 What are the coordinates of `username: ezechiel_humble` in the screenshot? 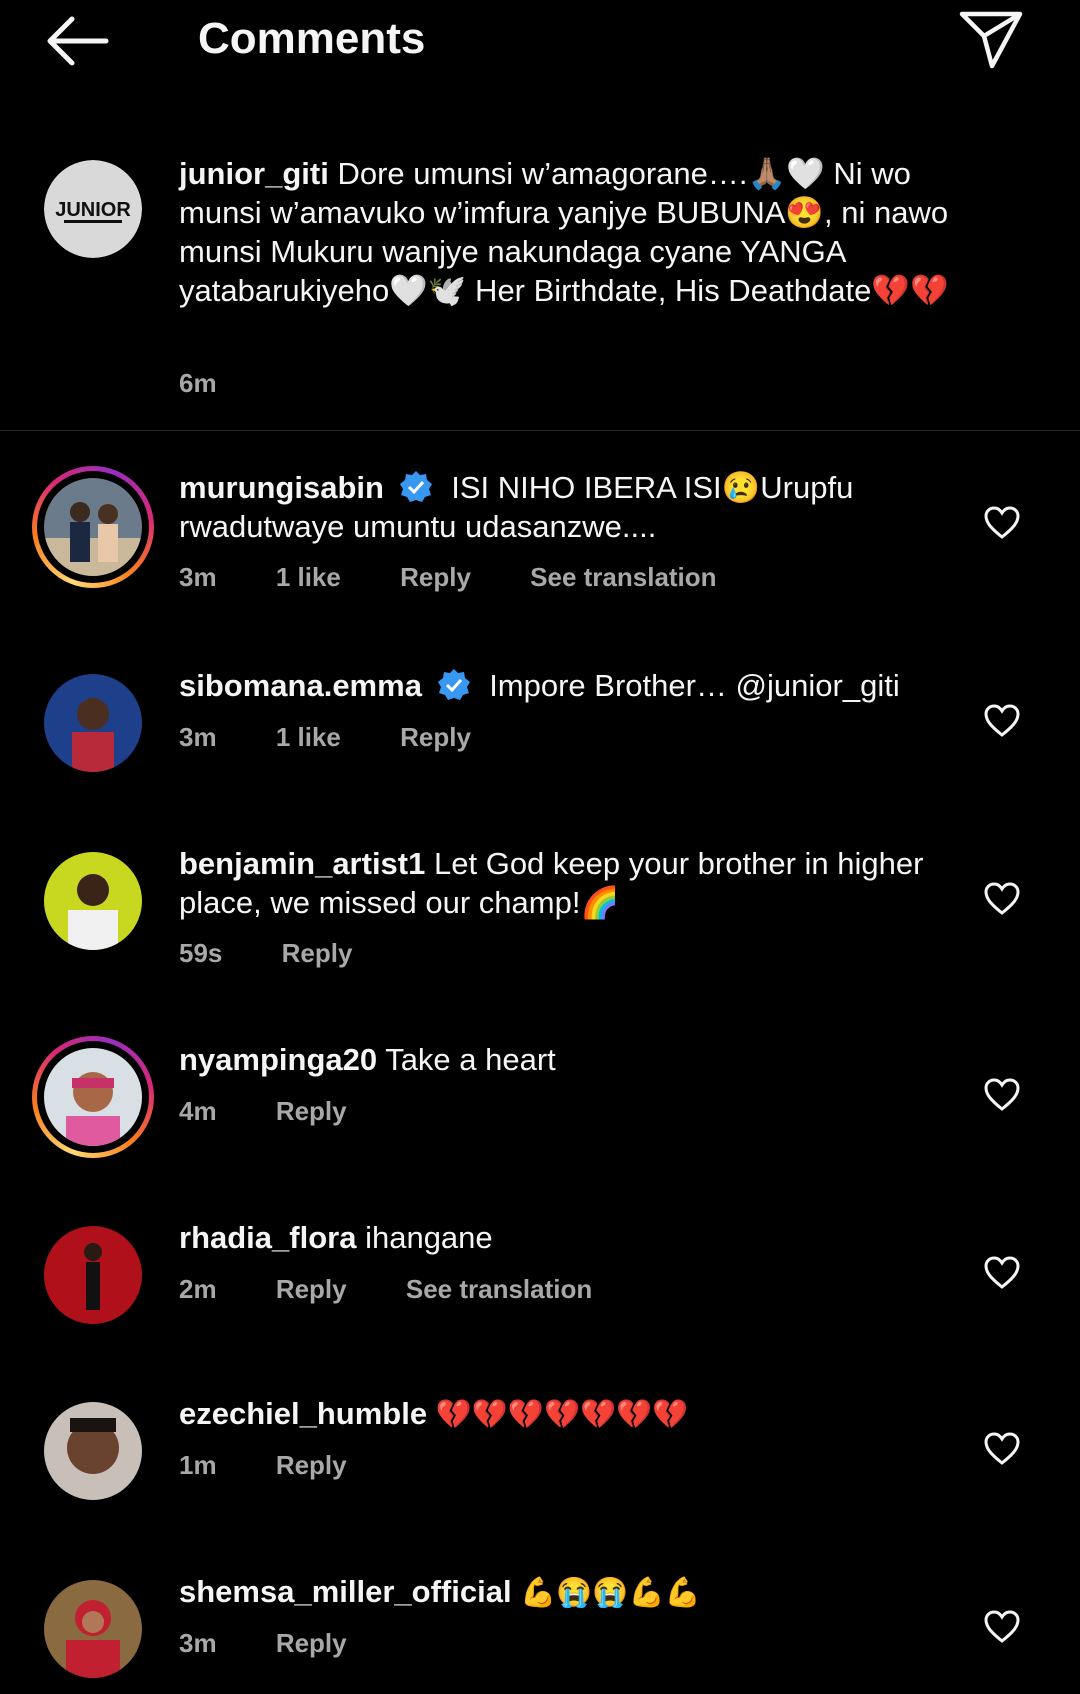 It's located at (303, 1413).